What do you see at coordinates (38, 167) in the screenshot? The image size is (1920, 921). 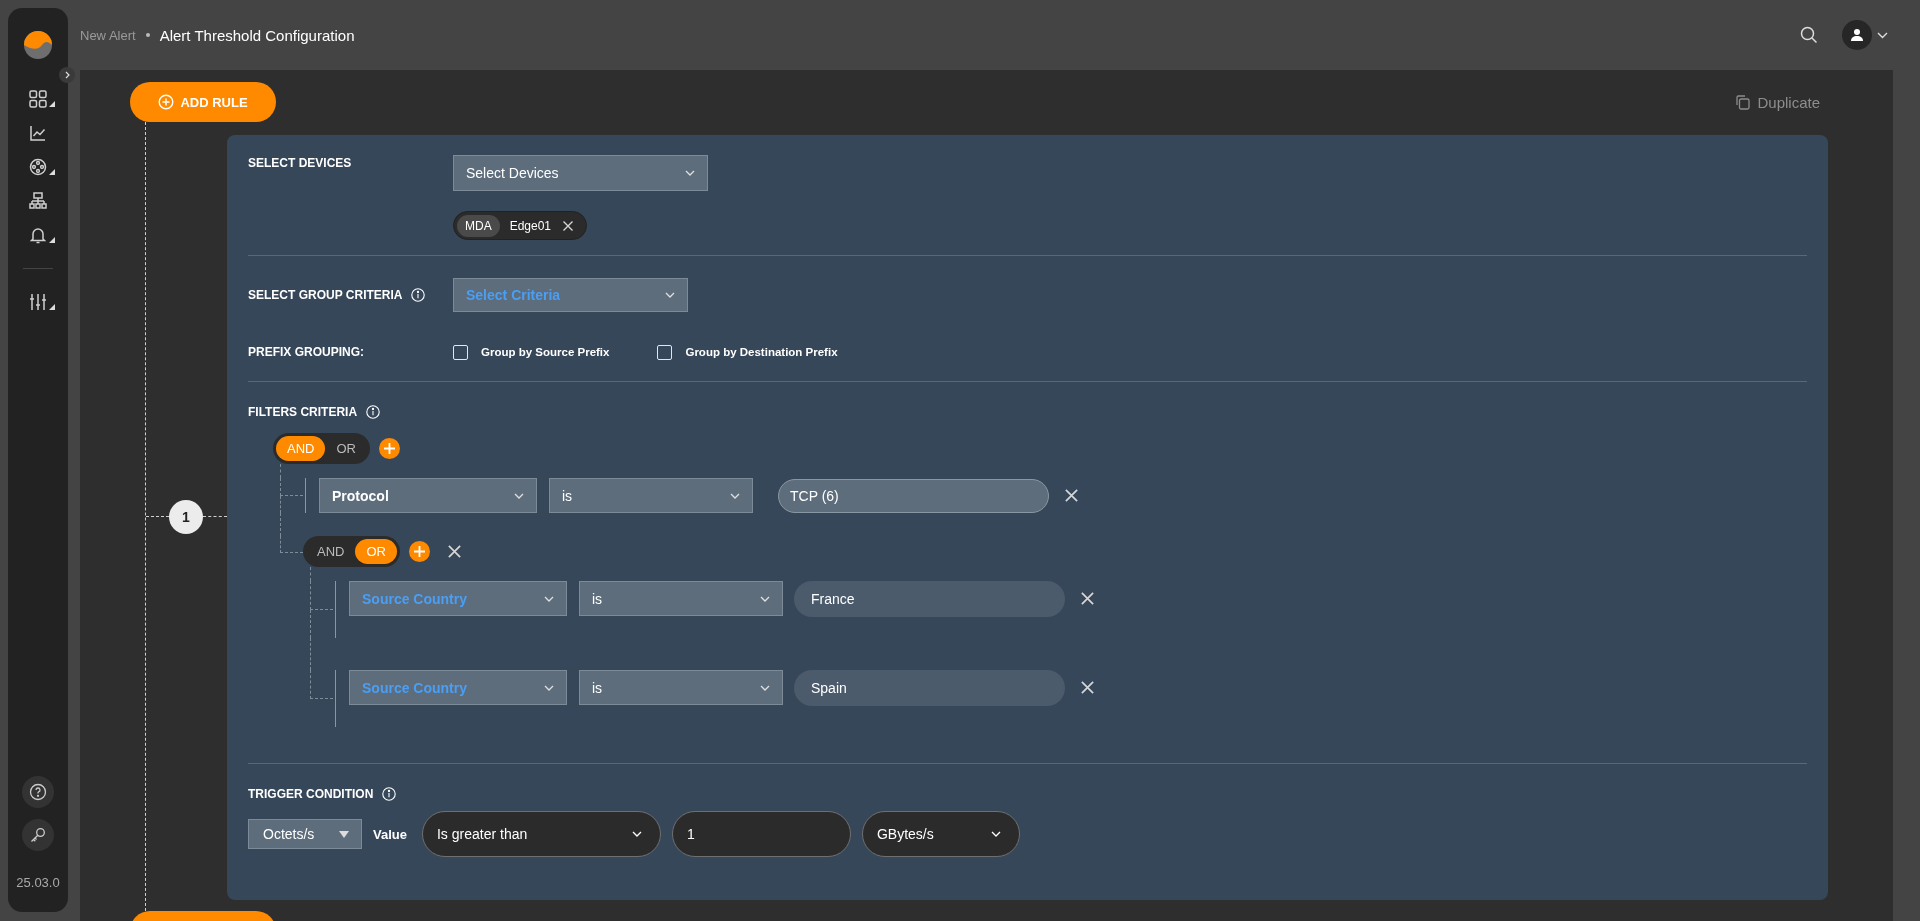 I see `target-icon` at bounding box center [38, 167].